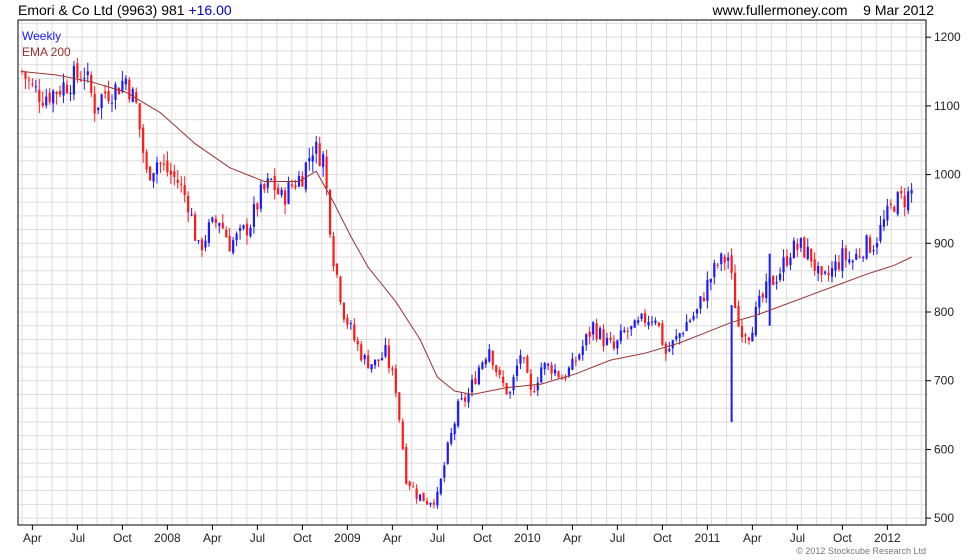 The image size is (980, 560). Describe the element at coordinates (347, 538) in the screenshot. I see `x-tick-label: 2009` at that location.